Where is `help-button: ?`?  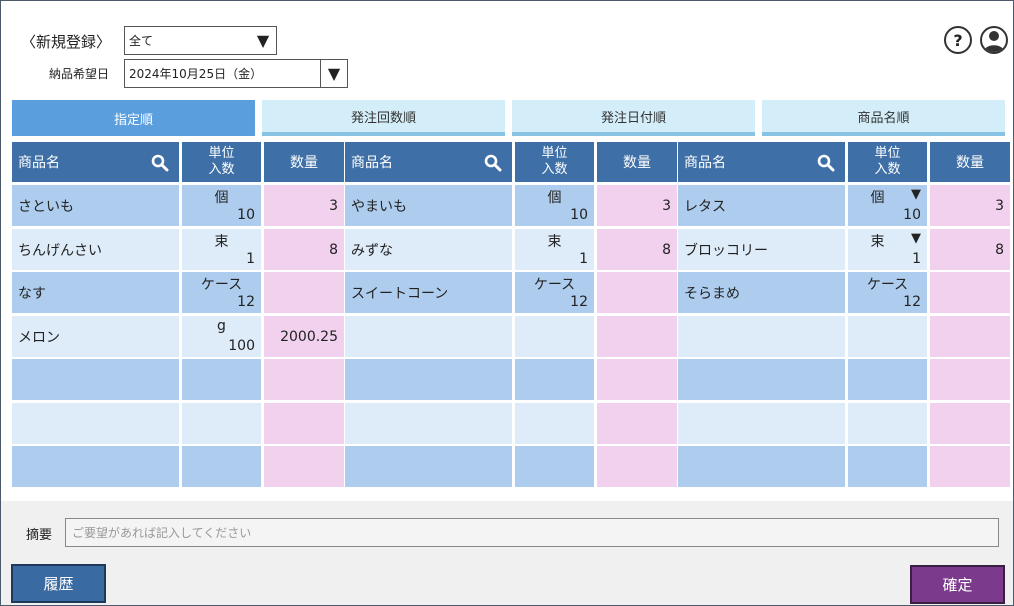
help-button: ? is located at coordinates (958, 40).